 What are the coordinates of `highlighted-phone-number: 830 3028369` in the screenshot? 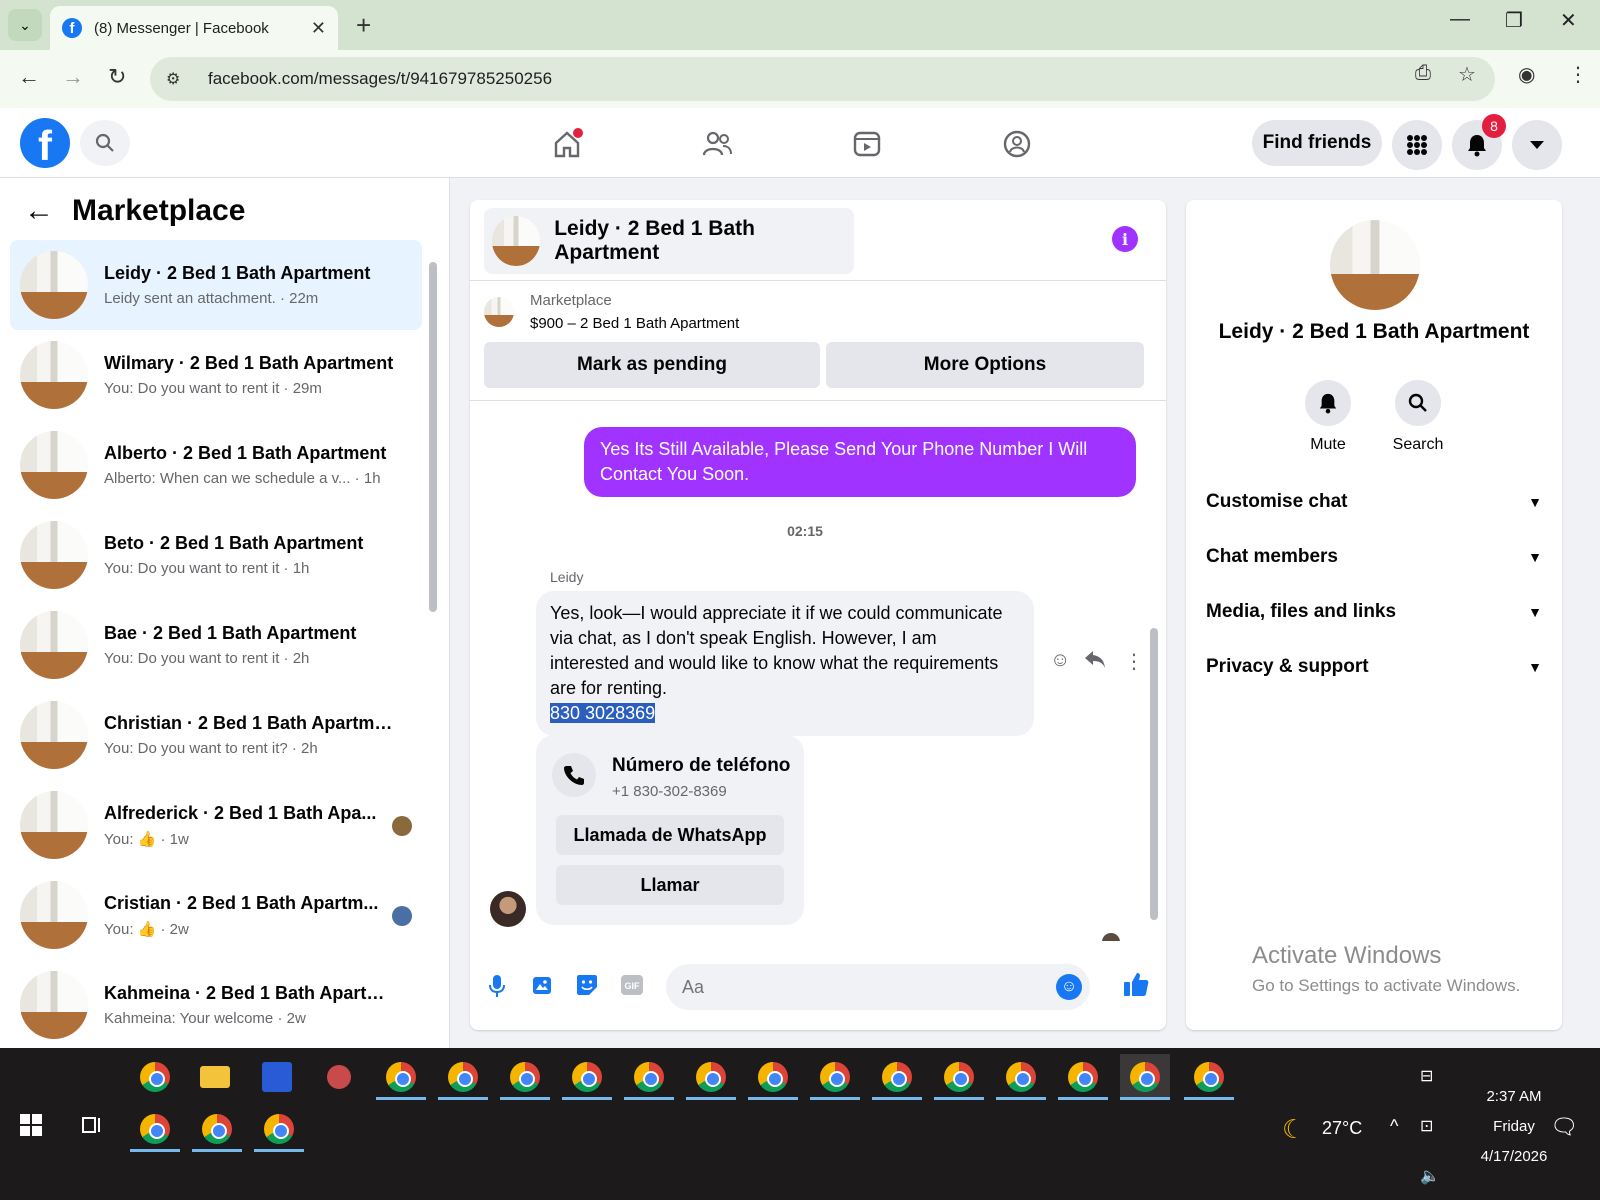 It's located at (603, 713).